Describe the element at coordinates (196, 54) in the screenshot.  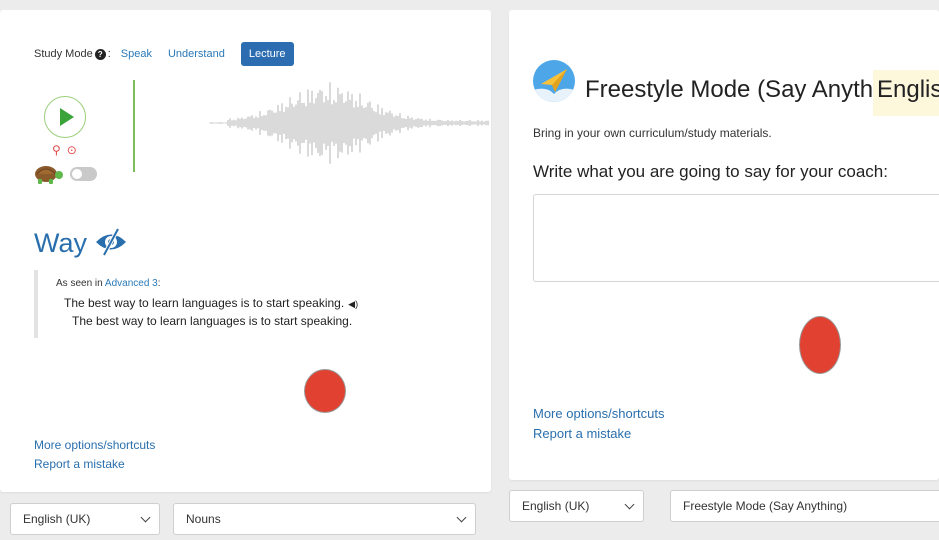
I see `tab-understand: Understand` at that location.